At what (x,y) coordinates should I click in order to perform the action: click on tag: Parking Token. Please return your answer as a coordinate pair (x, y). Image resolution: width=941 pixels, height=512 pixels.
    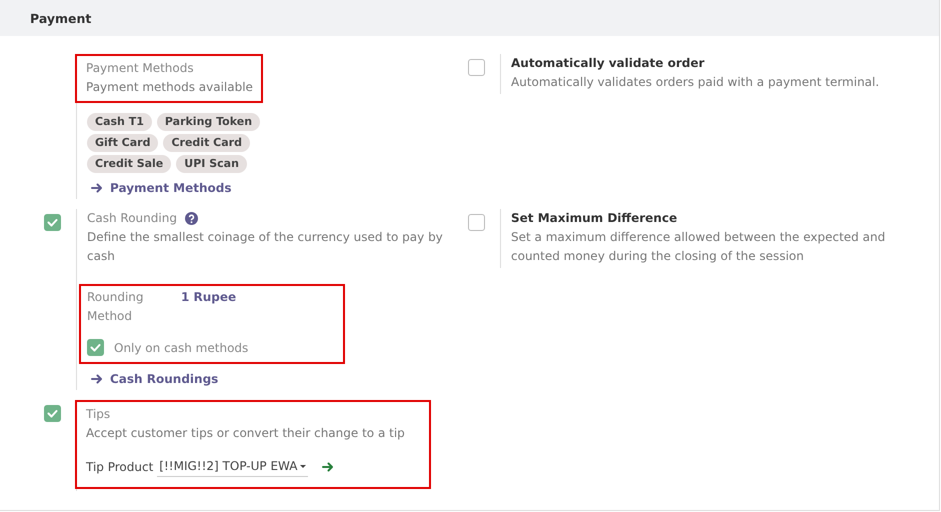
    Looking at the image, I should click on (208, 122).